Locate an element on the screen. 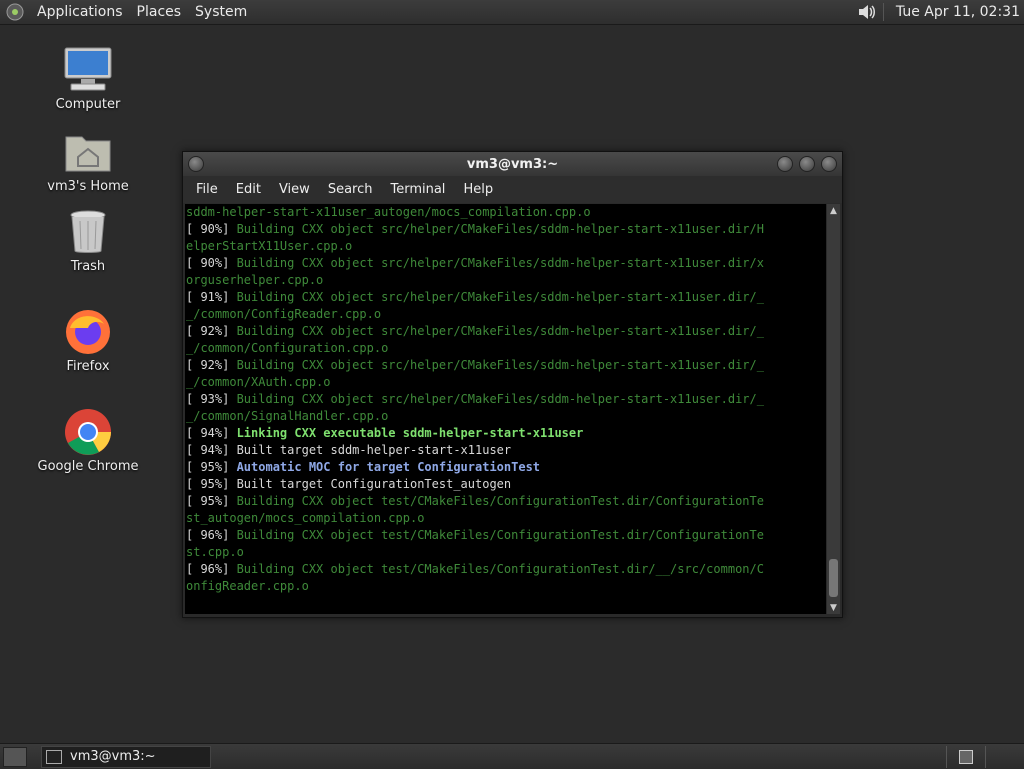  progress-prefix: [ 92%] is located at coordinates (211, 331).